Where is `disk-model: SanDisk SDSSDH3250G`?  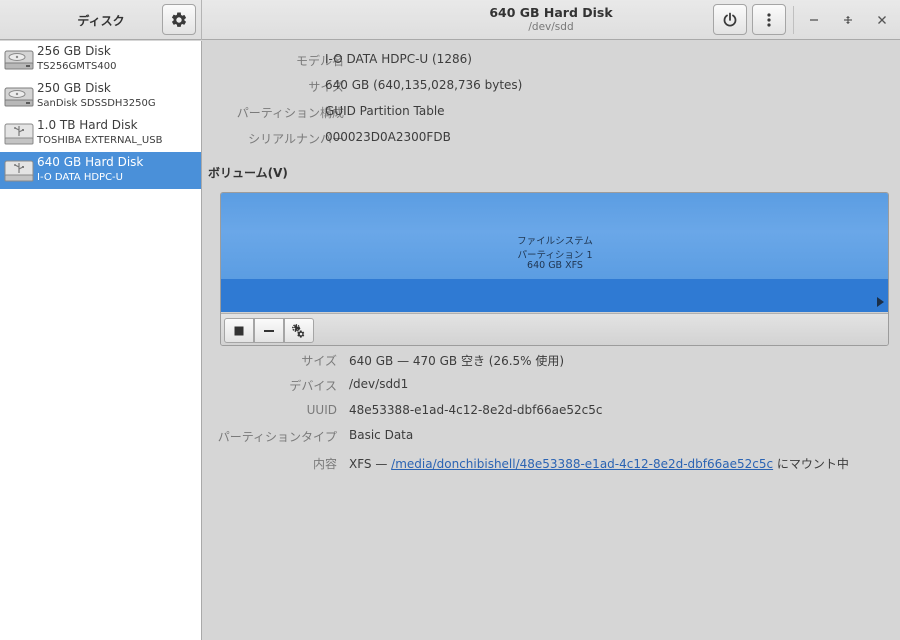 disk-model: SanDisk SDSSDH3250G is located at coordinates (96, 103).